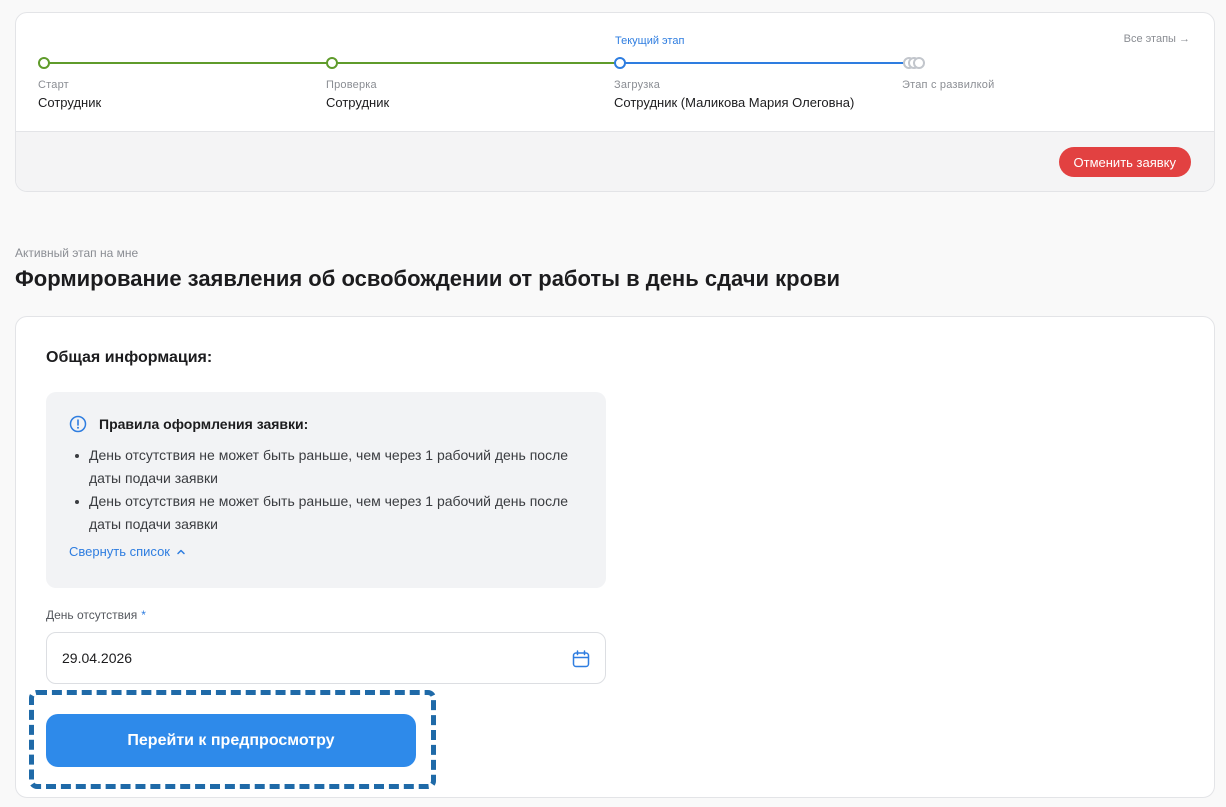  What do you see at coordinates (181, 551) in the screenshot?
I see `chevron-up-icon` at bounding box center [181, 551].